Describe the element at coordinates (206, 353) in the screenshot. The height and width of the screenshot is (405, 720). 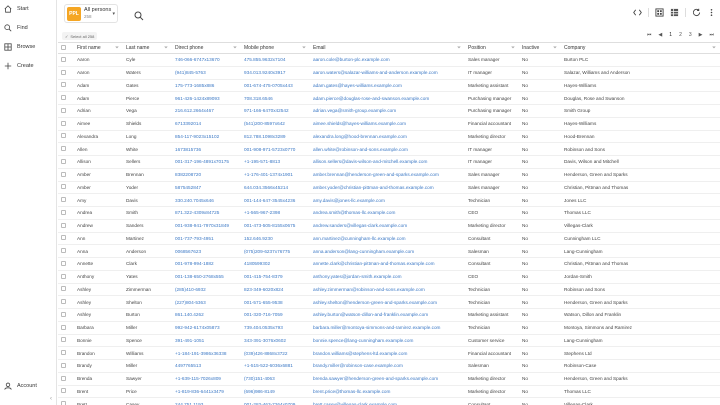
I see `cell-direct-phone: +1-184-191-3986x36338` at that location.